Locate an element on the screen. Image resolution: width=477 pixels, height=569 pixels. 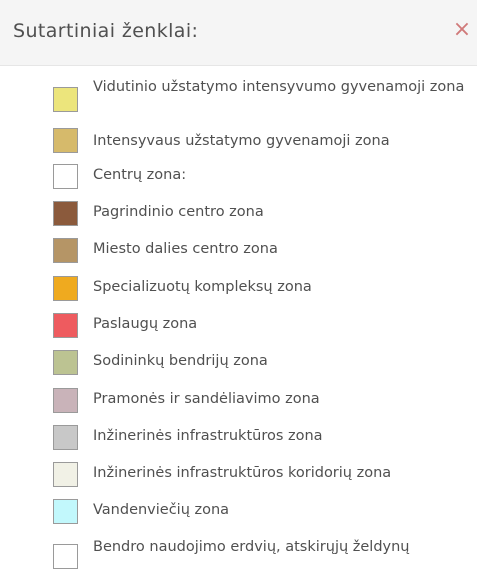
legend-label: Pramonės ir sandėliavimo zona is located at coordinates (206, 399).